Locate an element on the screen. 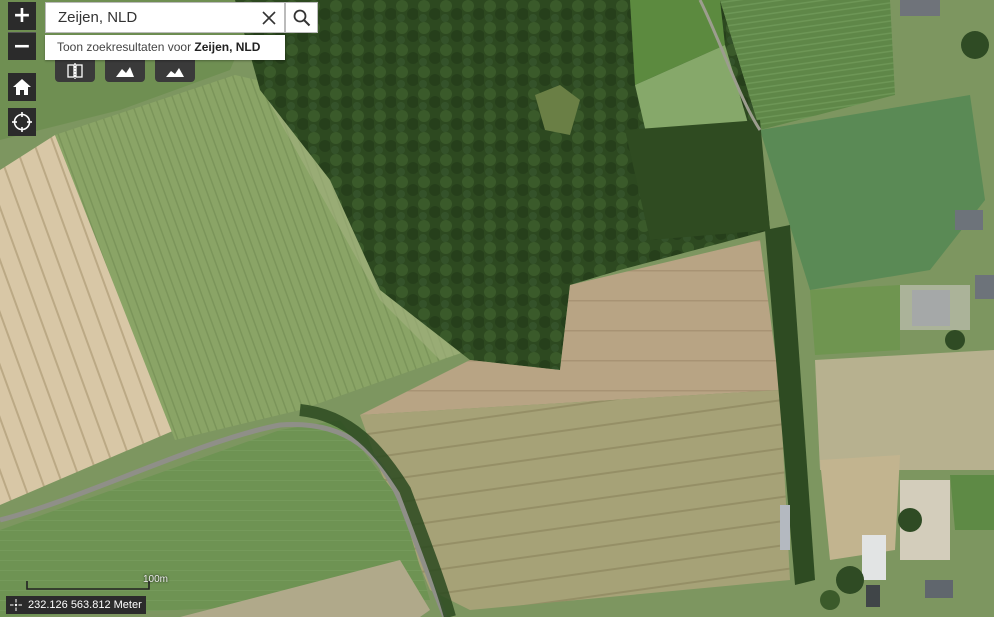  search-button is located at coordinates (301, 17).